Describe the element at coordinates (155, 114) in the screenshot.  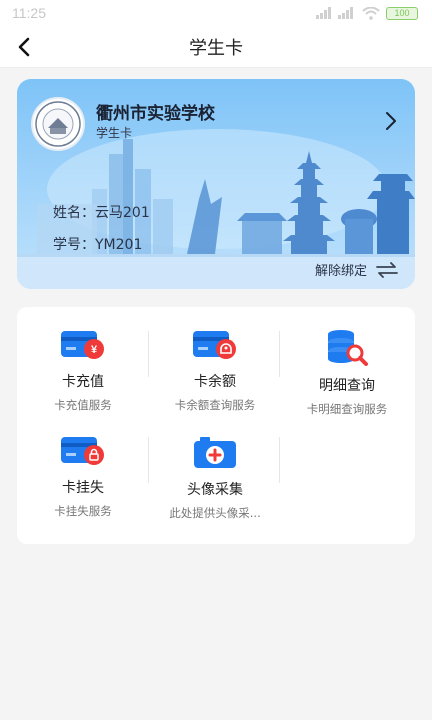
I see `school-name: 衢州市实验学校` at that location.